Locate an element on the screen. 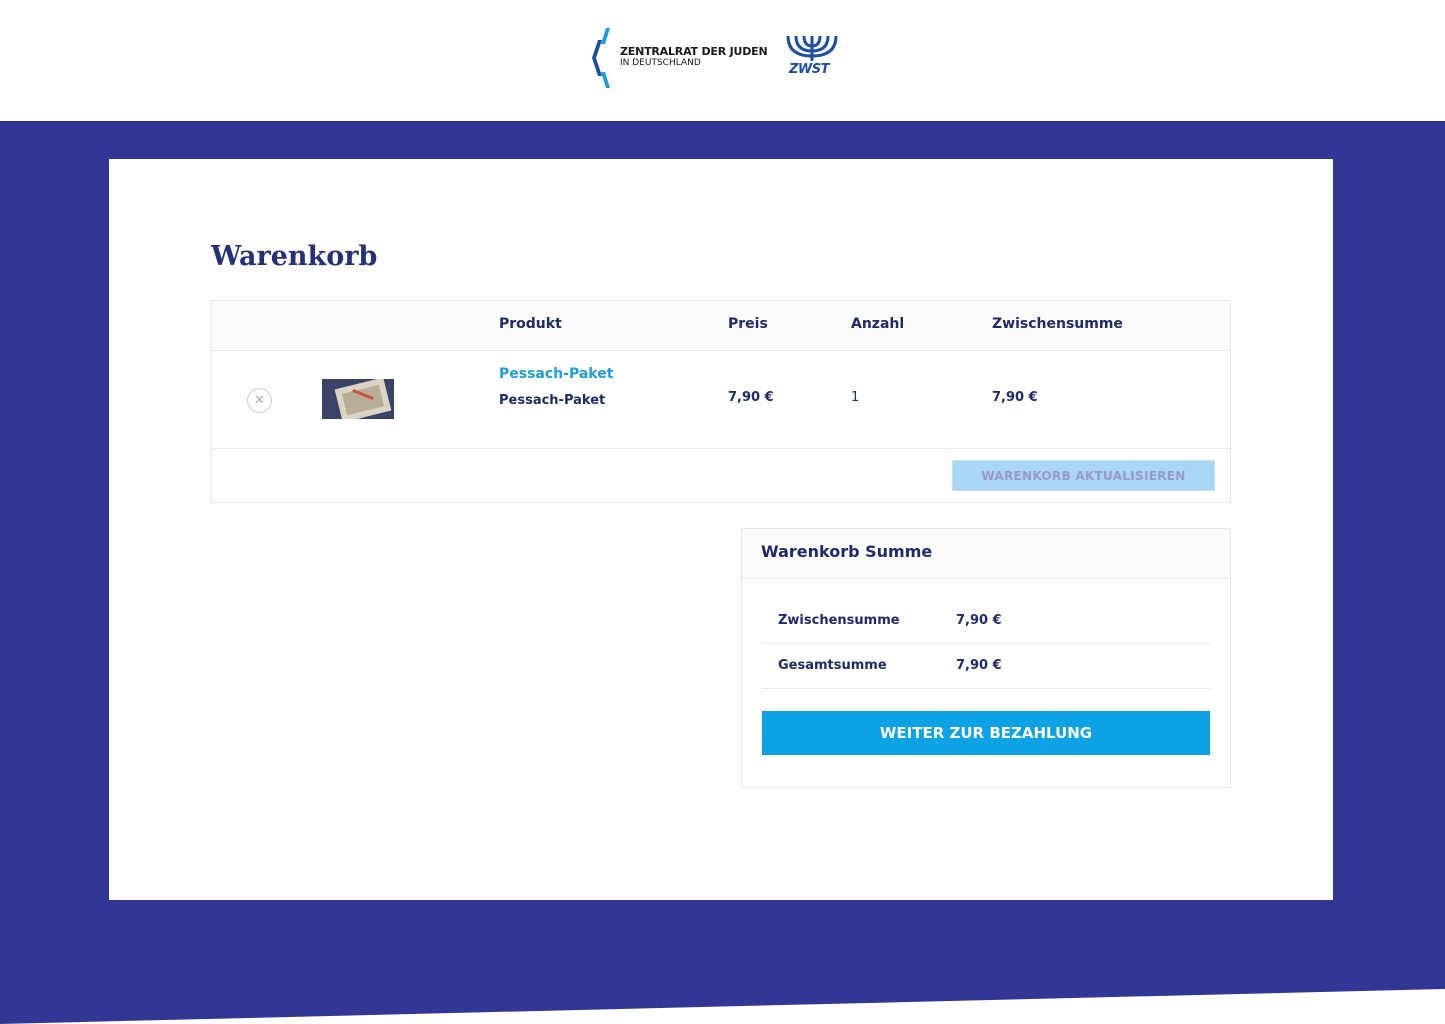 The width and height of the screenshot is (1445, 1024). page-title: Warenkorb is located at coordinates (294, 256).